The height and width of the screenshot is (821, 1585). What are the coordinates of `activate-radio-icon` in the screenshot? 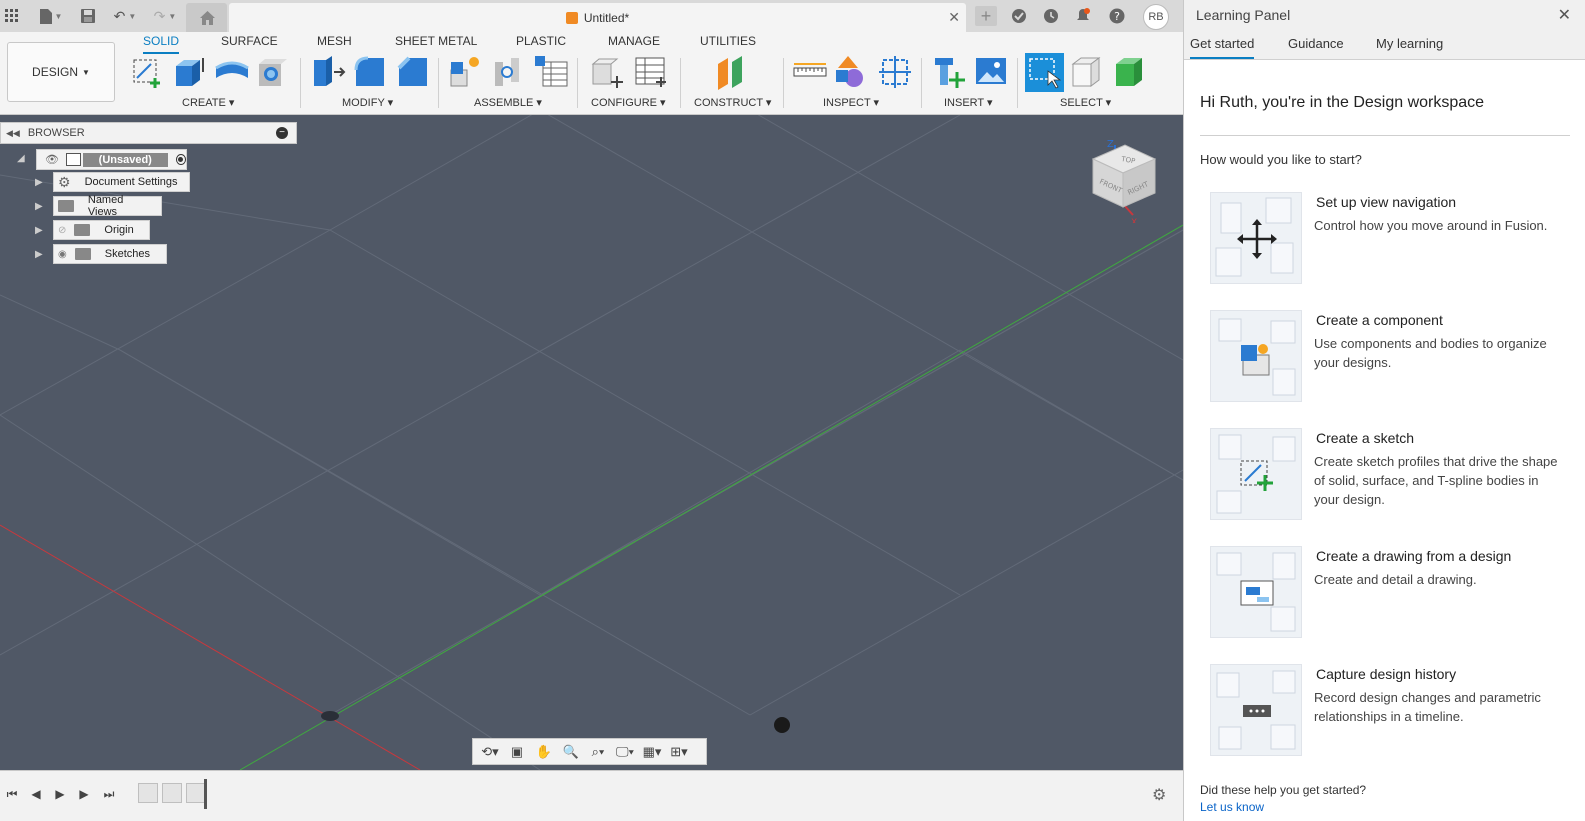 It's located at (180, 159).